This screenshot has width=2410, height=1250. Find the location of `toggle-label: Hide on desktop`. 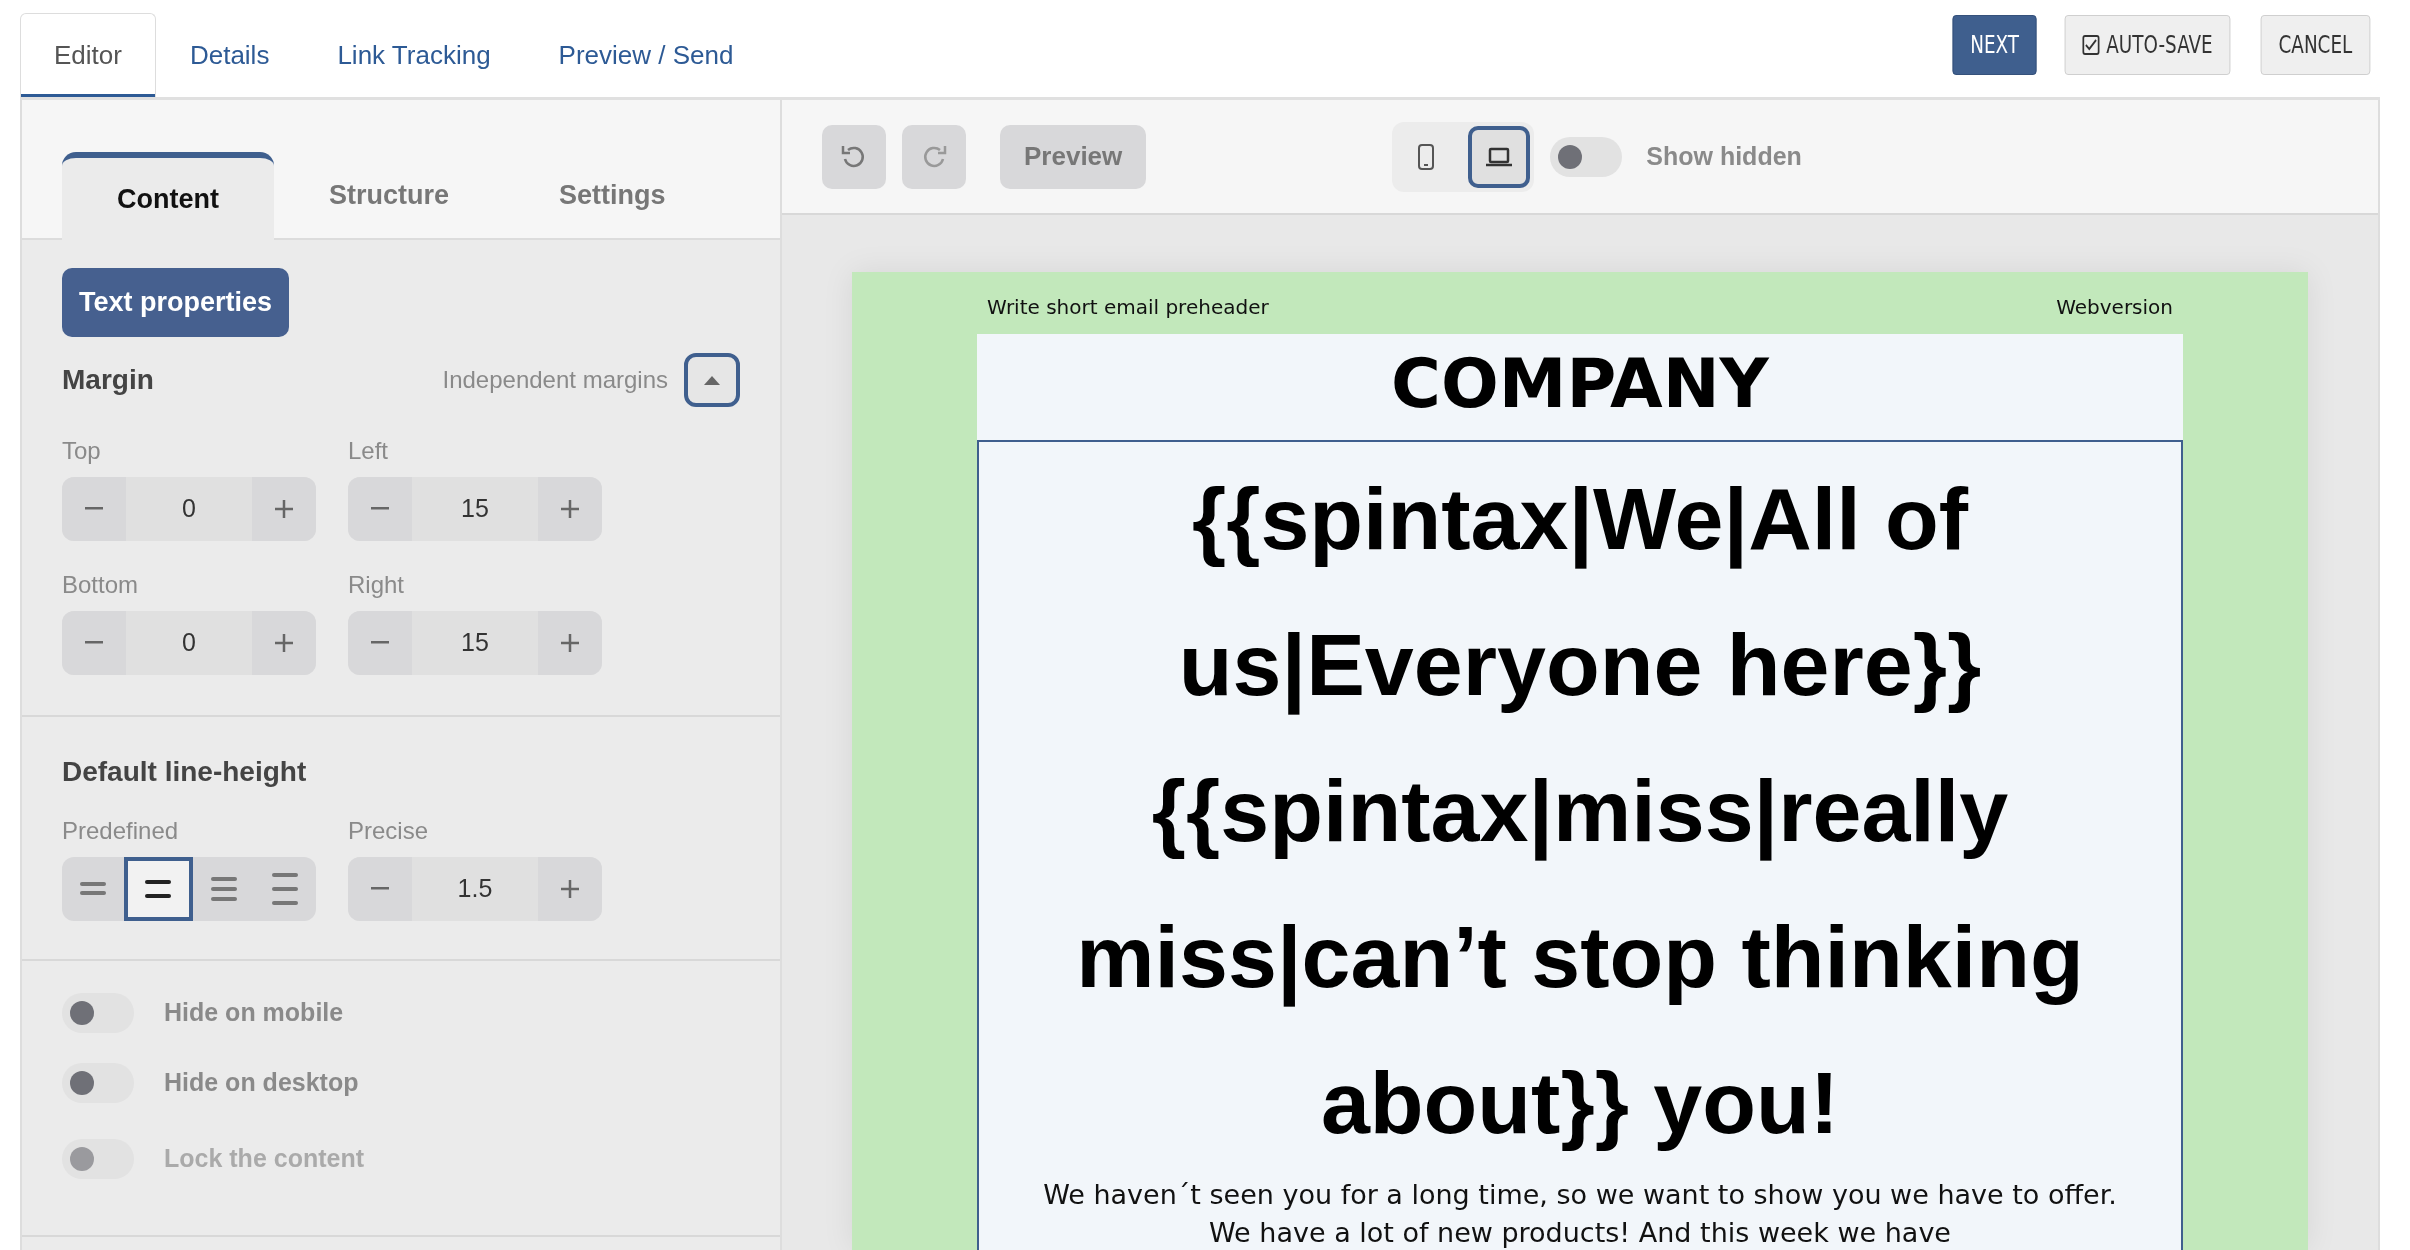

toggle-label: Hide on desktop is located at coordinates (261, 1082).